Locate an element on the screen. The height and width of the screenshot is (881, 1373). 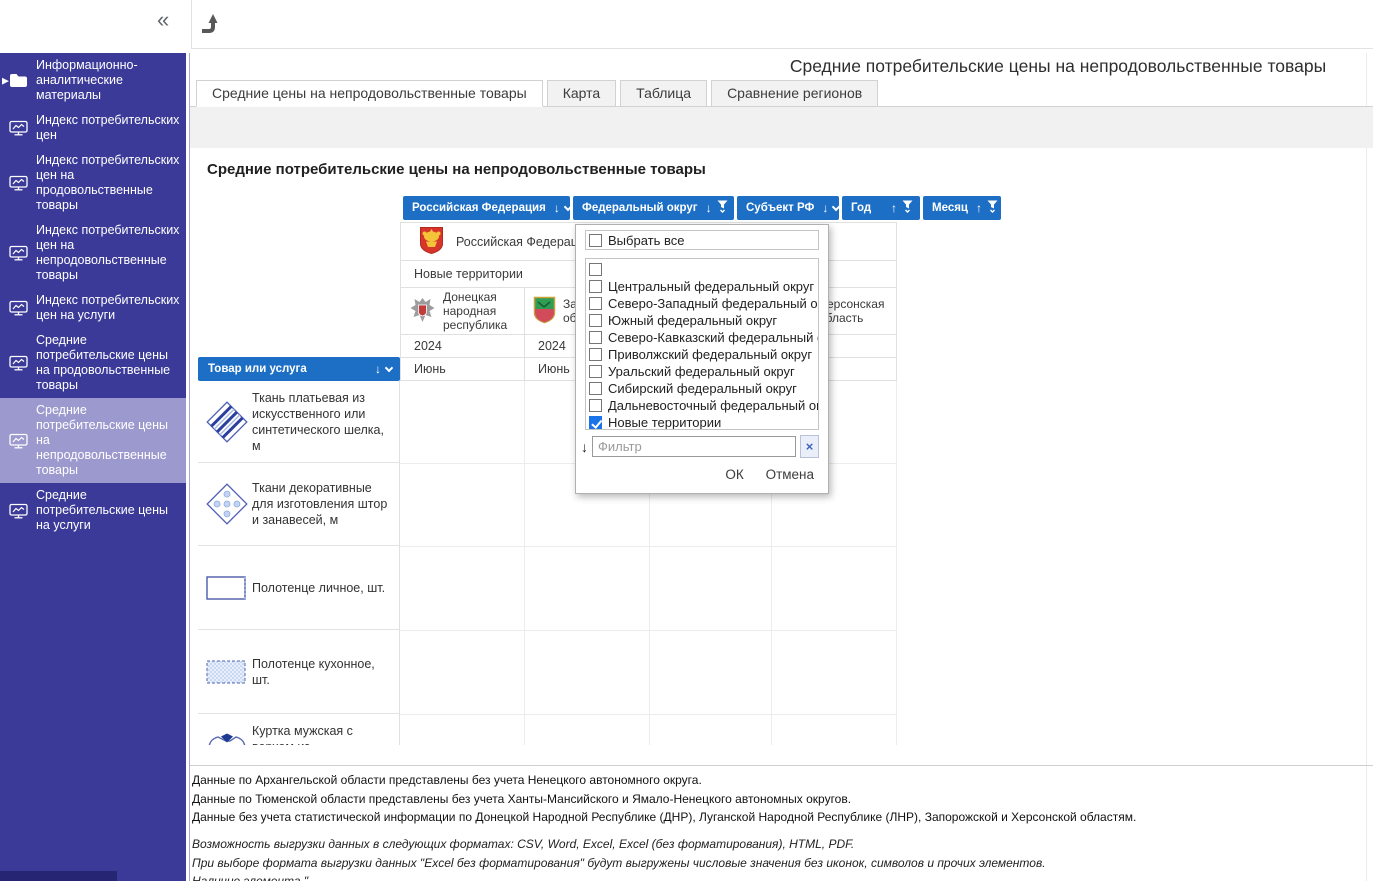
filter-button-rf-subject: Субъект РФ ↓ is located at coordinates (789, 208).